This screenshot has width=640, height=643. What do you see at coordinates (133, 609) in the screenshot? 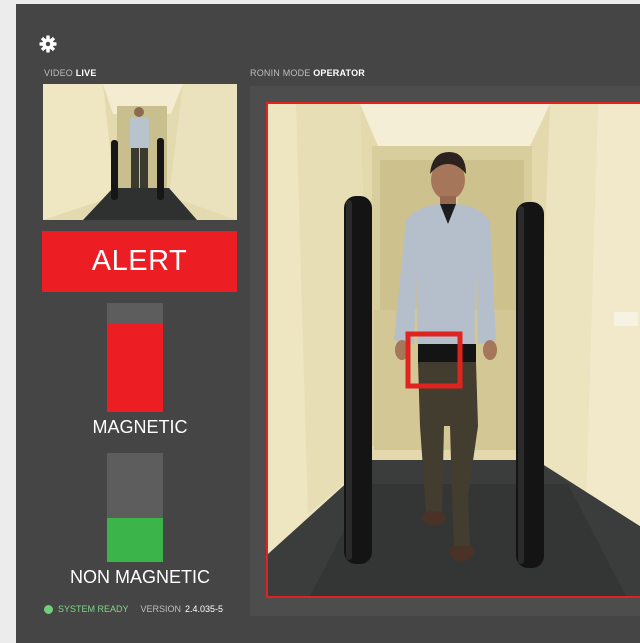
I see `system-status: SYSTEM READY VERSION 2.4.035-5` at bounding box center [133, 609].